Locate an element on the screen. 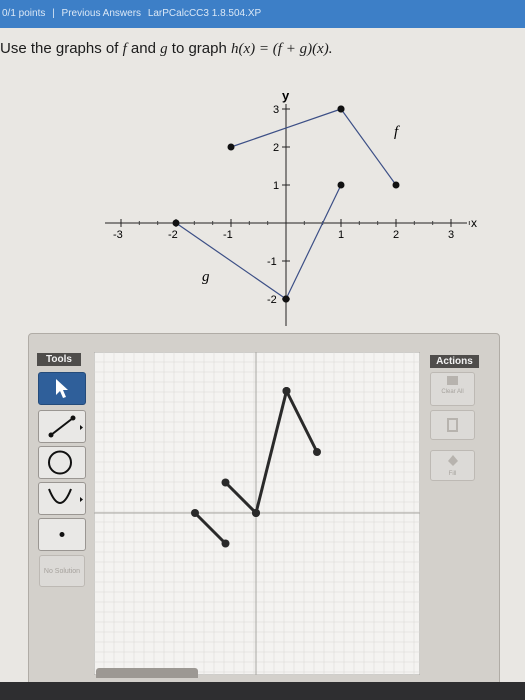  x-axis-label: x is located at coordinates (474, 223).